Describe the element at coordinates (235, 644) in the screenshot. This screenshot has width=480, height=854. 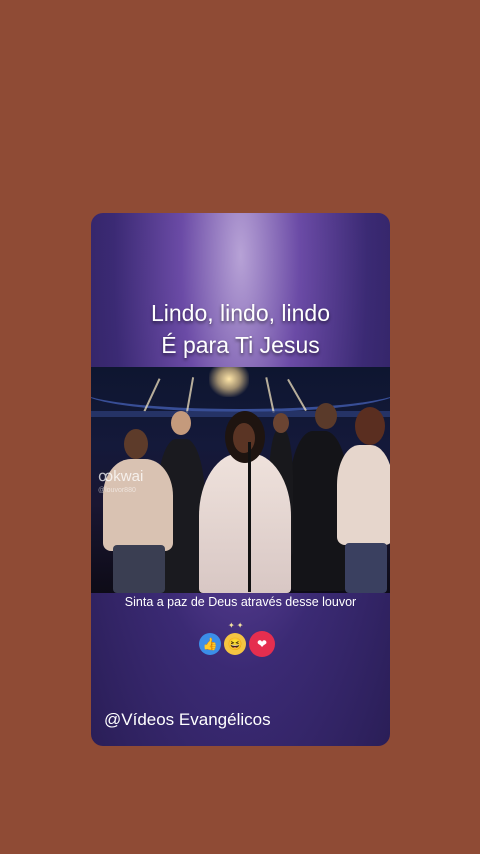
I see `haha-icon: 😆` at that location.